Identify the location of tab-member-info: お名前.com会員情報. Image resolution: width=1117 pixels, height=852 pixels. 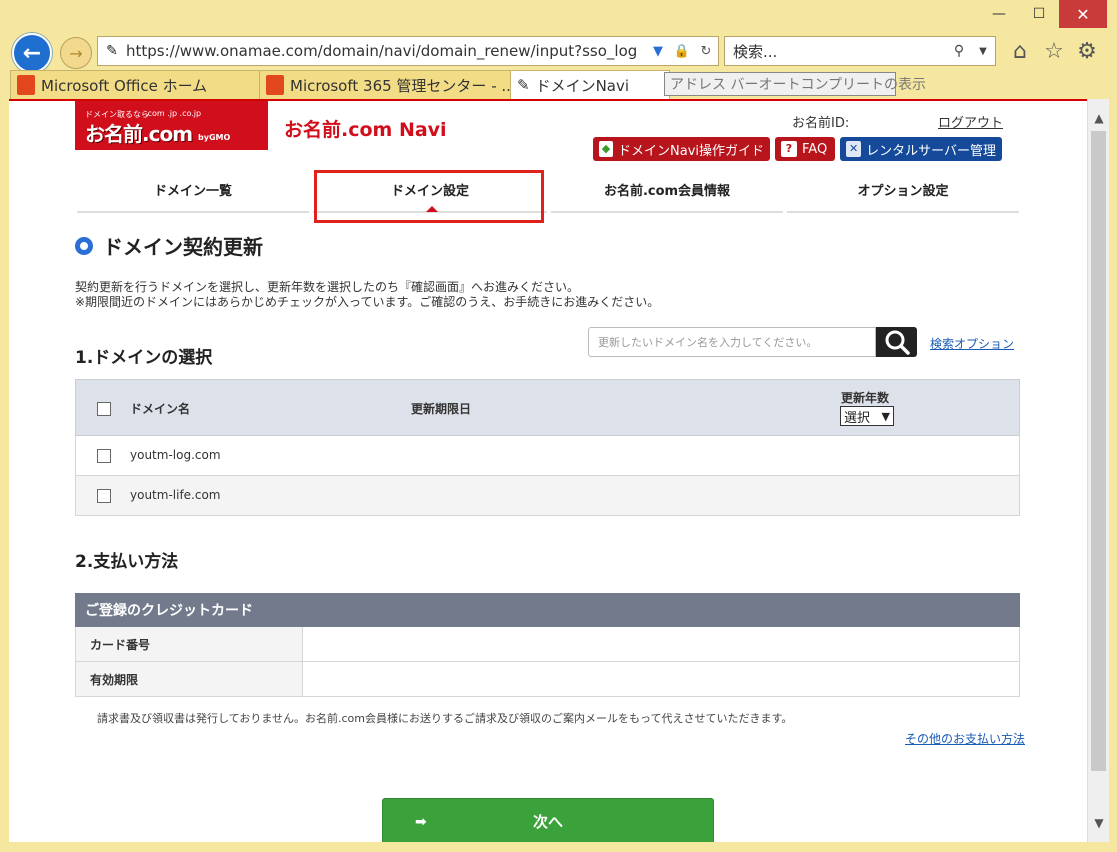
(667, 190).